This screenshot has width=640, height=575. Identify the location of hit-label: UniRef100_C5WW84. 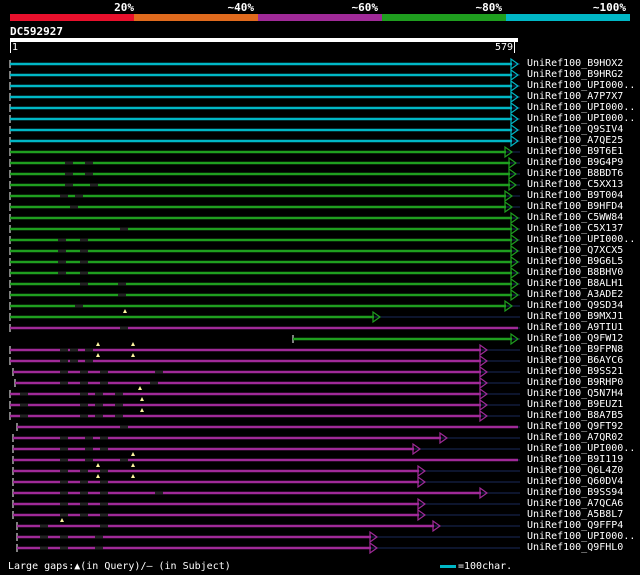
(575, 217).